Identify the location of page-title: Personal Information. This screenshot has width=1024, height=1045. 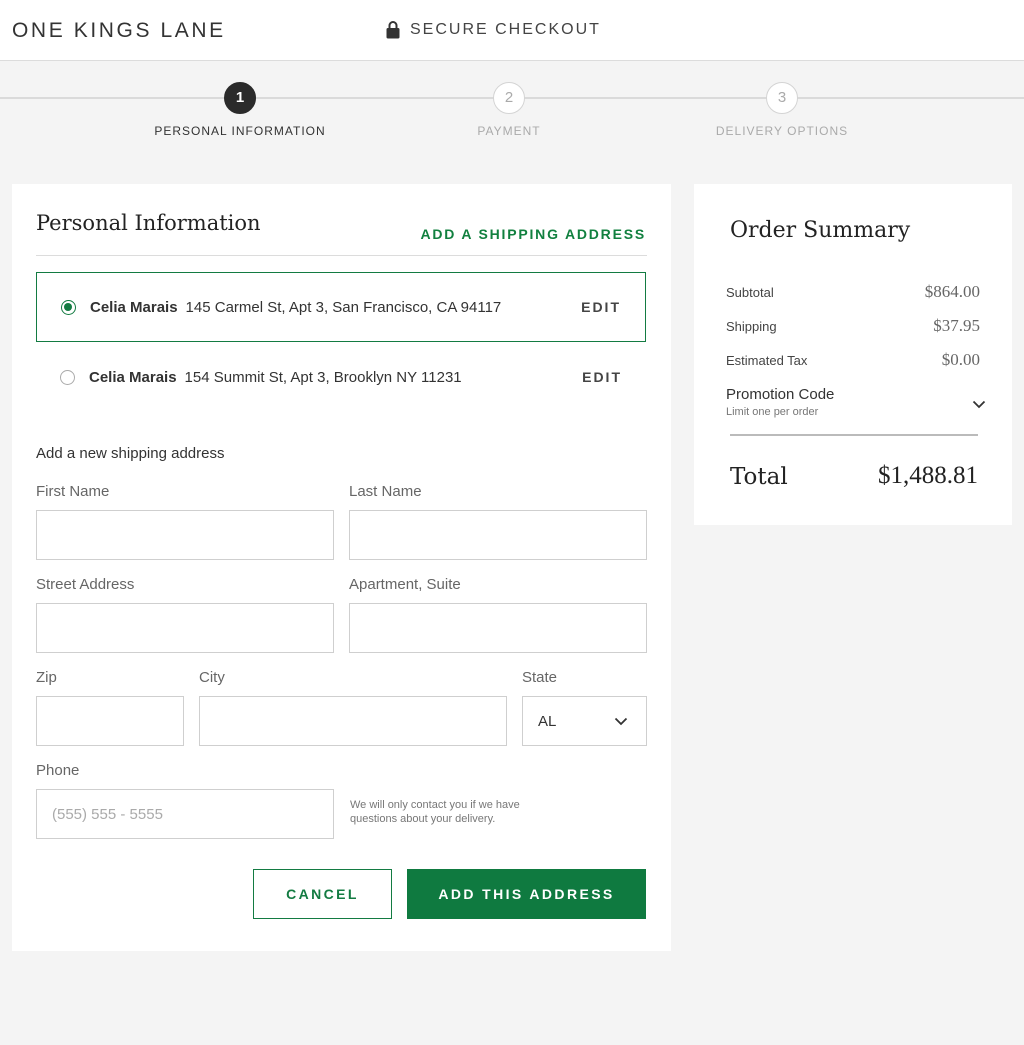
(148, 223).